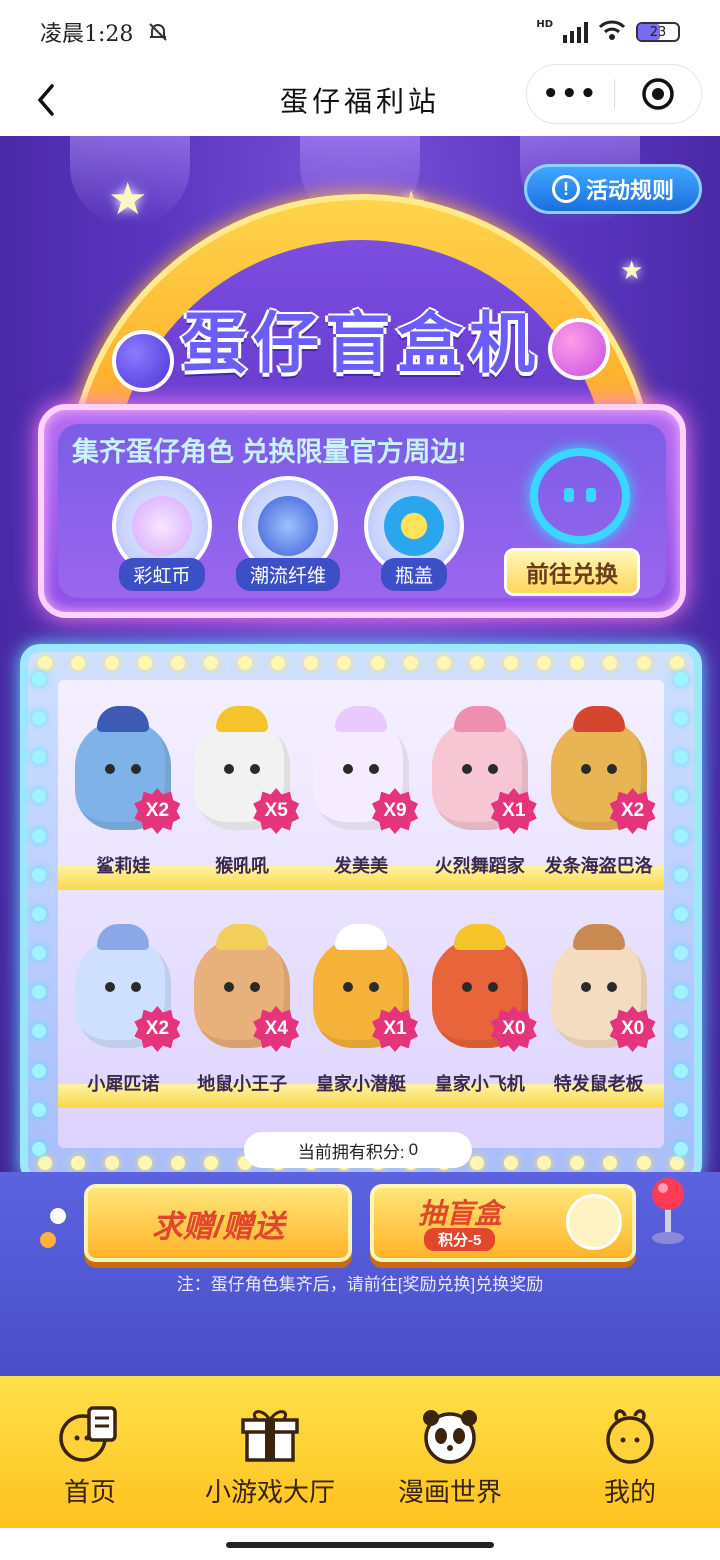 This screenshot has height=1560, width=720. What do you see at coordinates (90, 1434) in the screenshot?
I see `home-icon` at bounding box center [90, 1434].